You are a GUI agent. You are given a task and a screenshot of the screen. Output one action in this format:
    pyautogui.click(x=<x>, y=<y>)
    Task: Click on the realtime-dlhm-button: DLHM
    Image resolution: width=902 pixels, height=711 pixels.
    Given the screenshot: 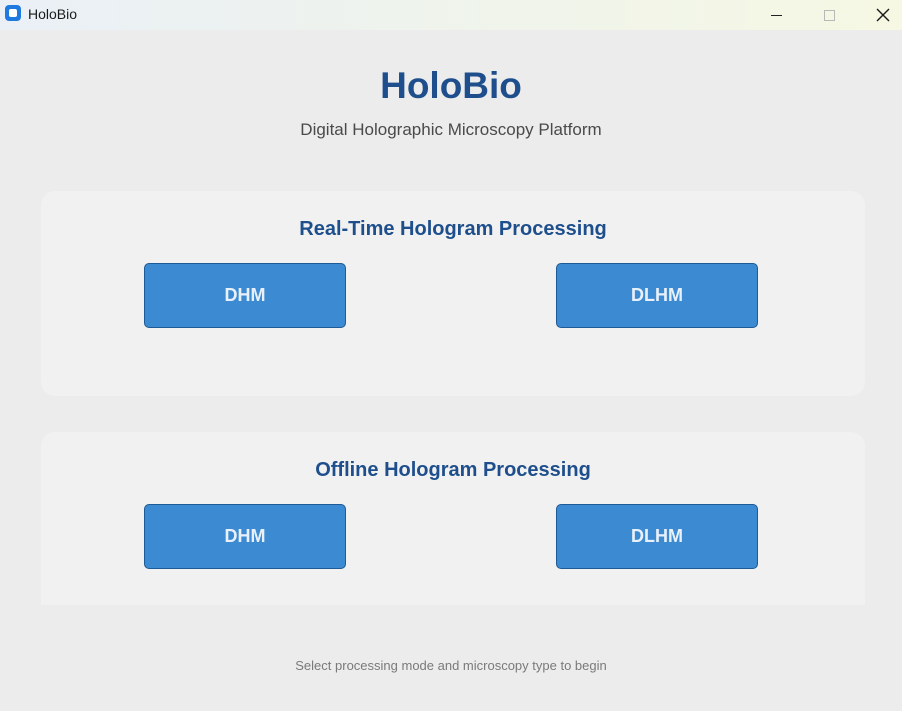 What is the action you would take?
    pyautogui.click(x=657, y=295)
    